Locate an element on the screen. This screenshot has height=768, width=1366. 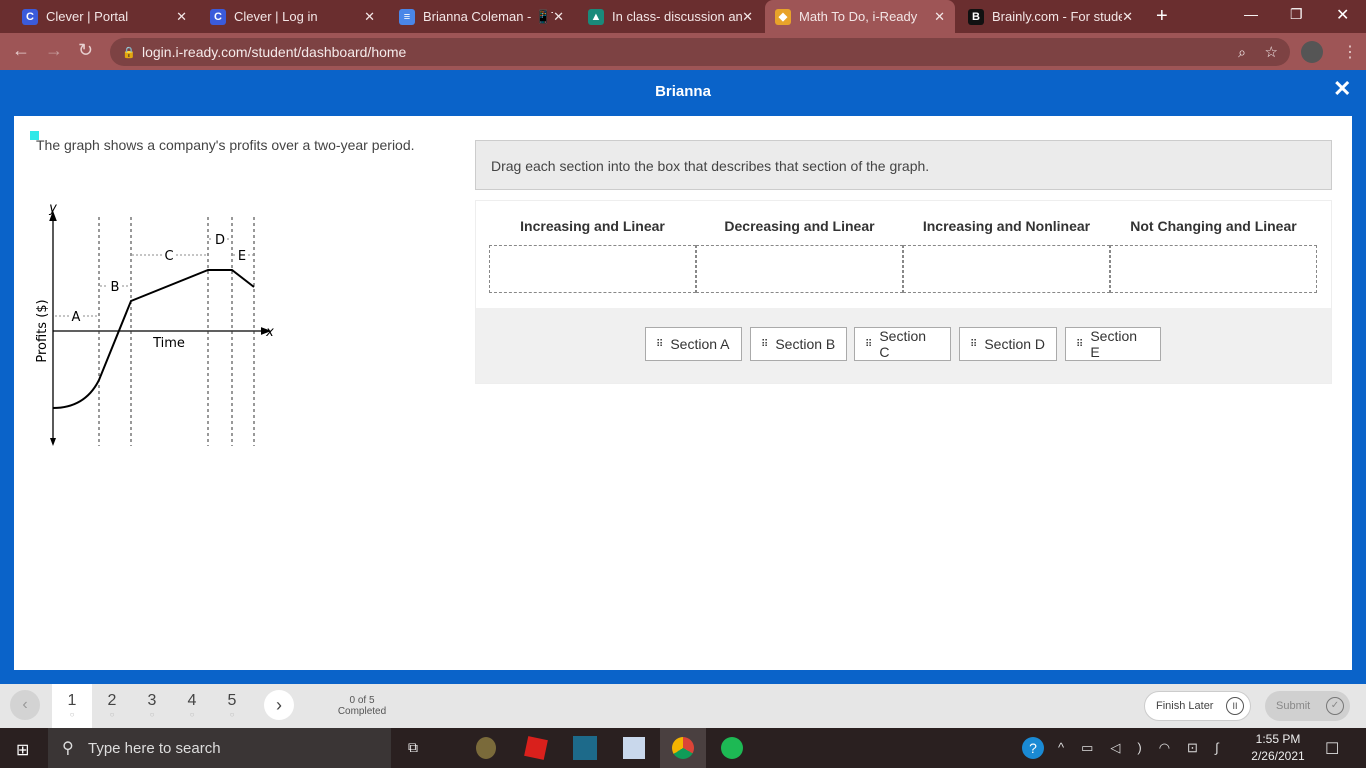
chip-label: Section E is located at coordinates (1114, 344).